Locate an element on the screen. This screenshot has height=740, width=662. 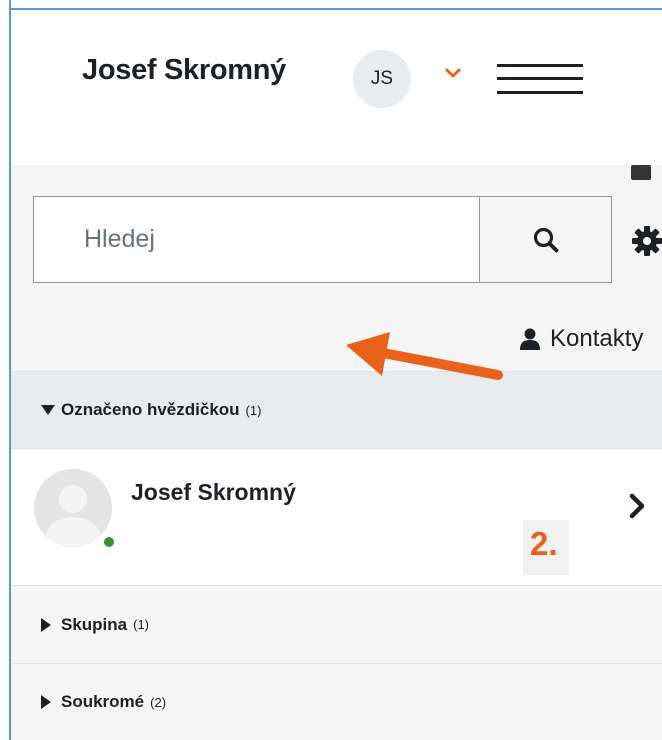
section-private: Soukromé (2) is located at coordinates (336, 701).